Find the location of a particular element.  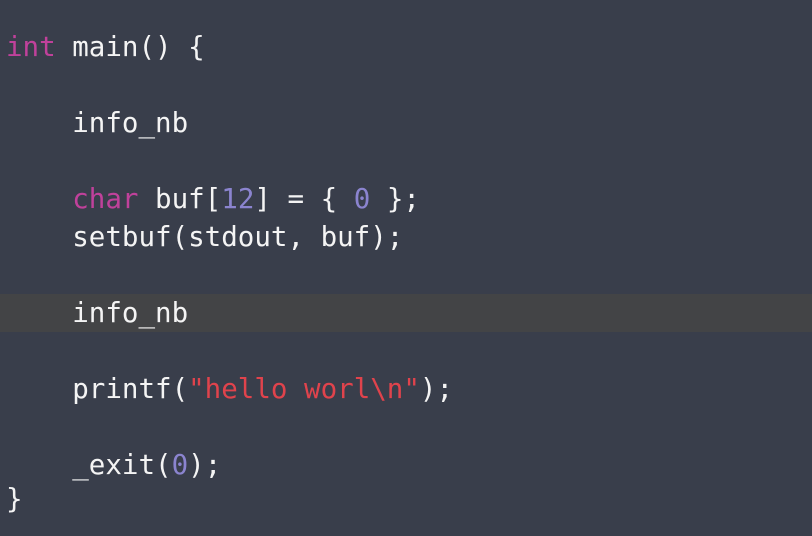

code-line: printf("hello worl\n"); is located at coordinates (406, 389).